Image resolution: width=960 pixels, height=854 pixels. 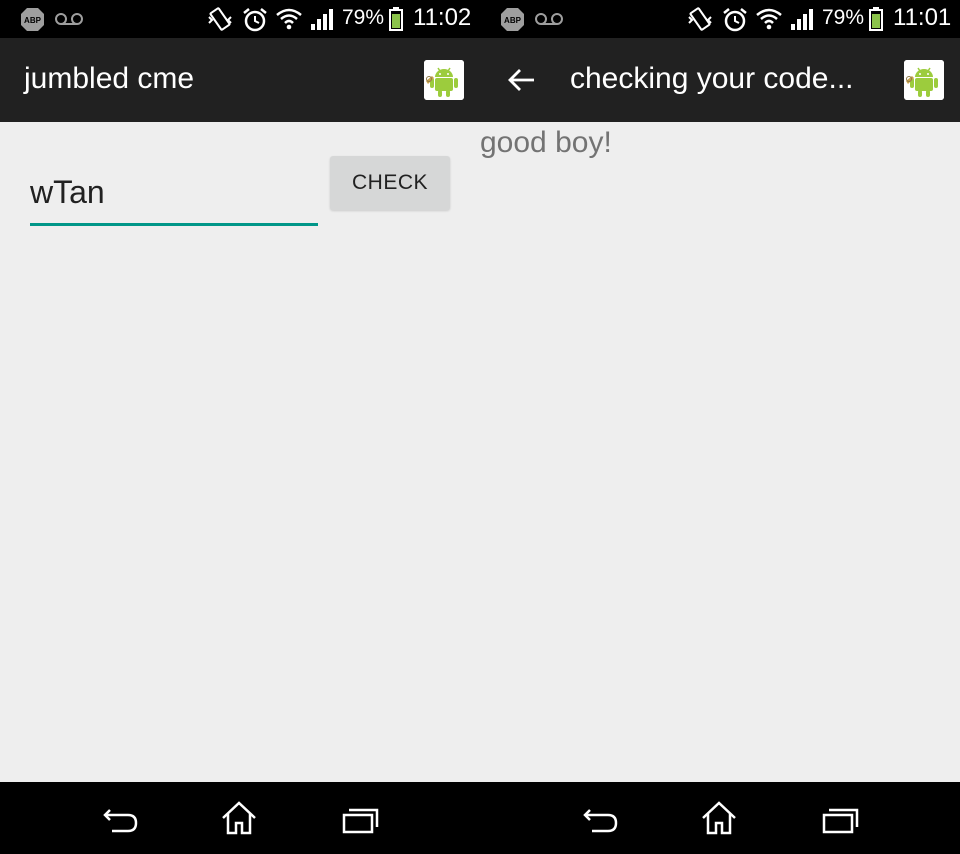 What do you see at coordinates (522, 80) in the screenshot?
I see `arrow-back-icon` at bounding box center [522, 80].